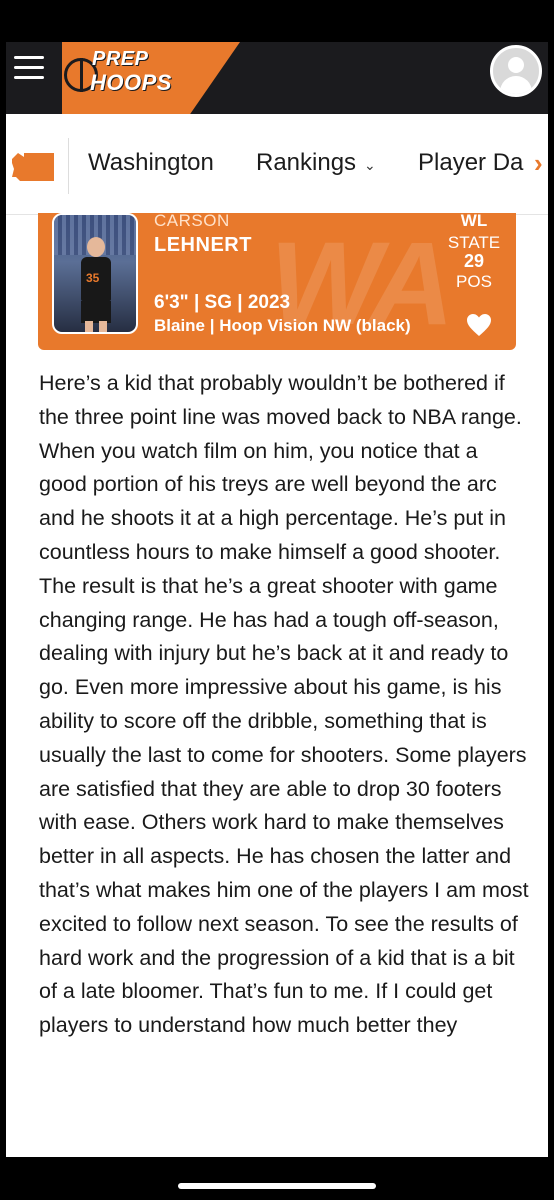 The image size is (554, 1200). I want to click on rank-pos-label: POS, so click(474, 281).